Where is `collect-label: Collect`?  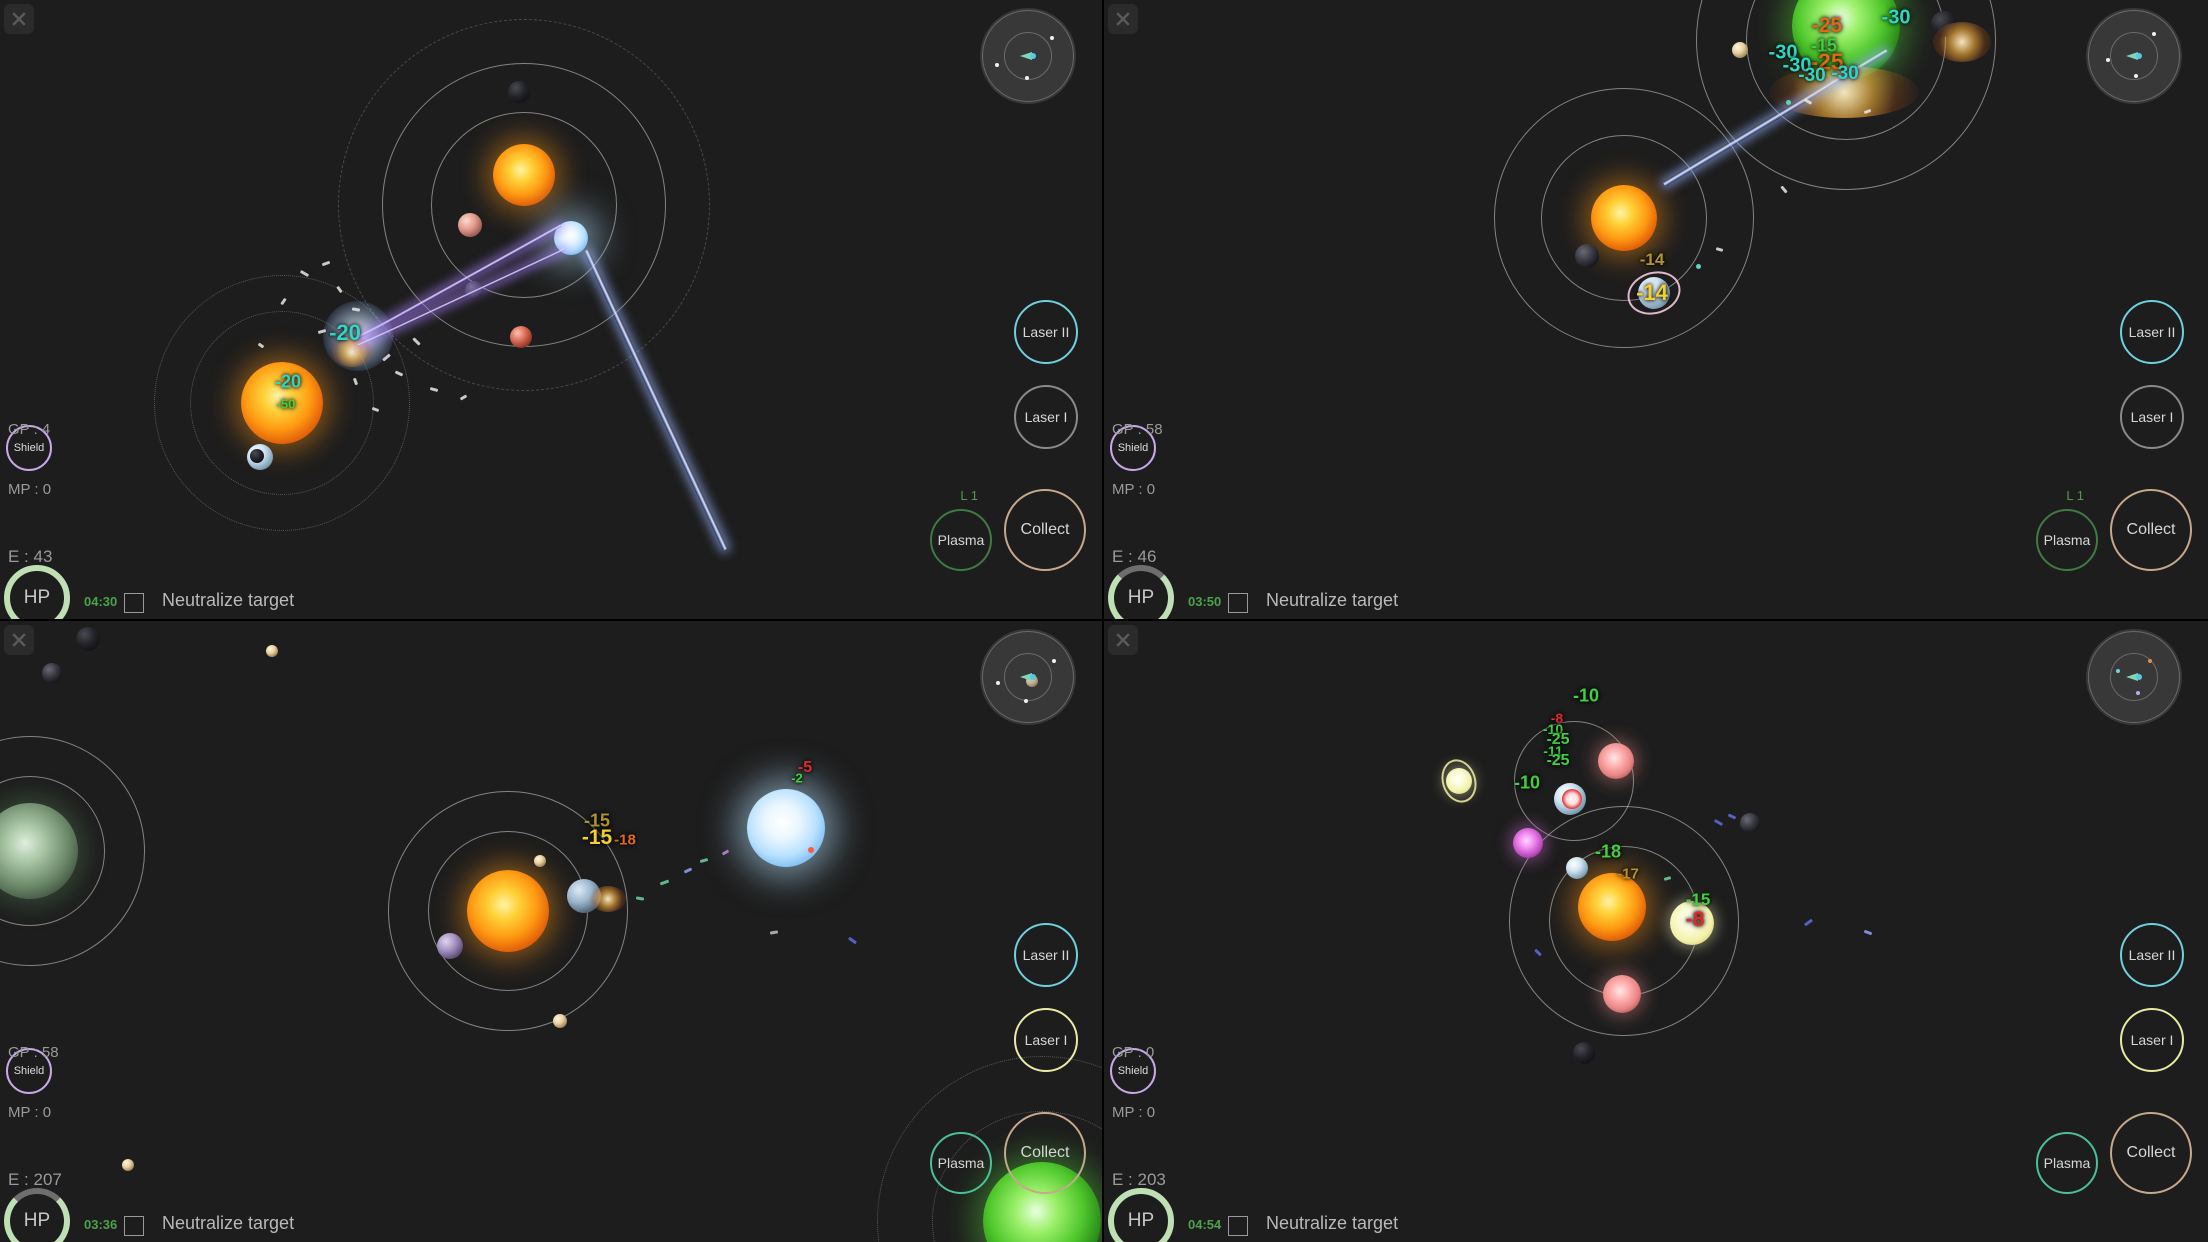 collect-label: Collect is located at coordinates (1045, 529).